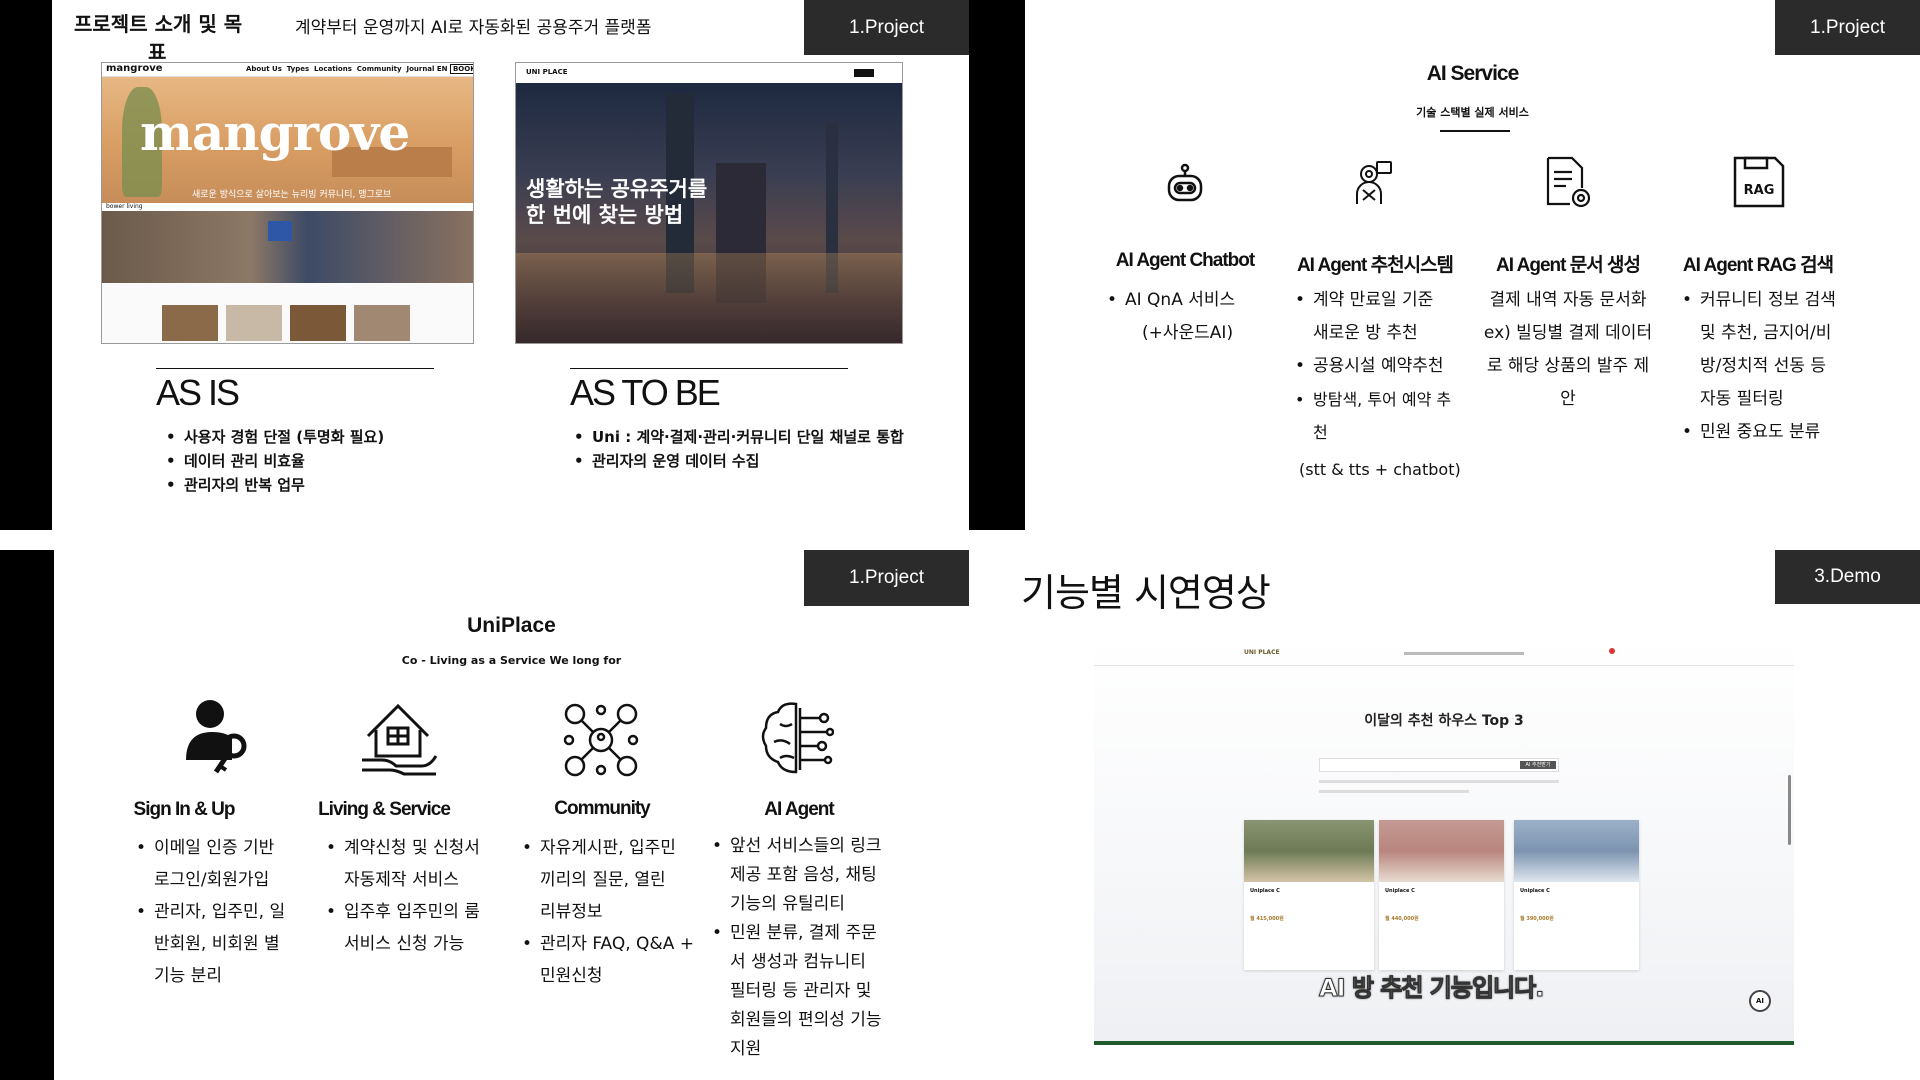  Describe the element at coordinates (1759, 182) in the screenshot. I see `rag-disk-icon: RAG` at that location.